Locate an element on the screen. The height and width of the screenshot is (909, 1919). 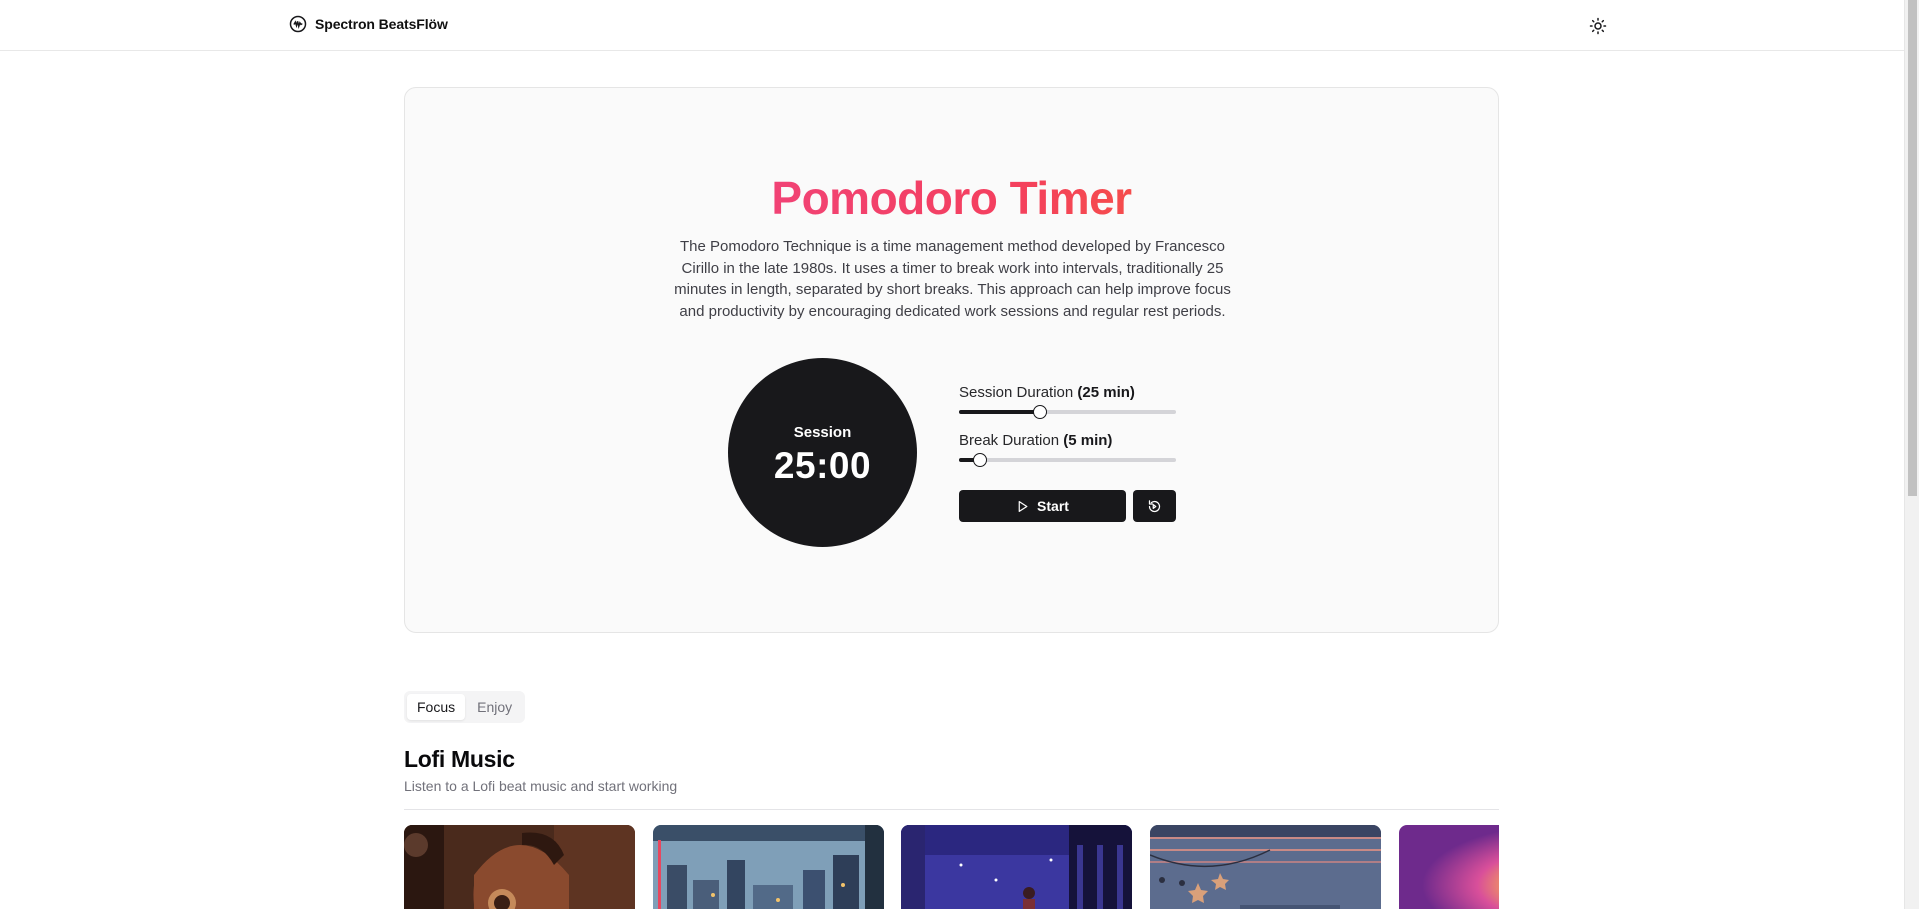
session-duration-value: (25 min) is located at coordinates (1106, 392).